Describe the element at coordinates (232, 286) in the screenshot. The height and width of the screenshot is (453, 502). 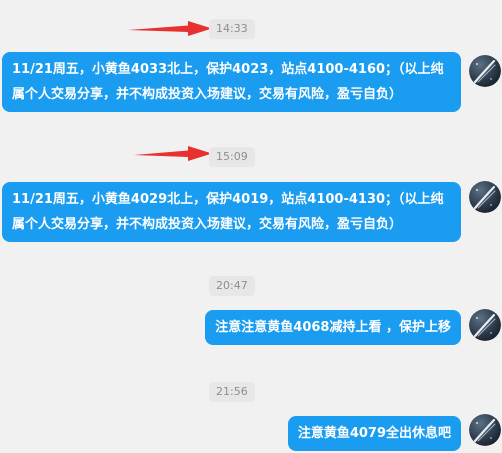
I see `timestamp: 20:47` at that location.